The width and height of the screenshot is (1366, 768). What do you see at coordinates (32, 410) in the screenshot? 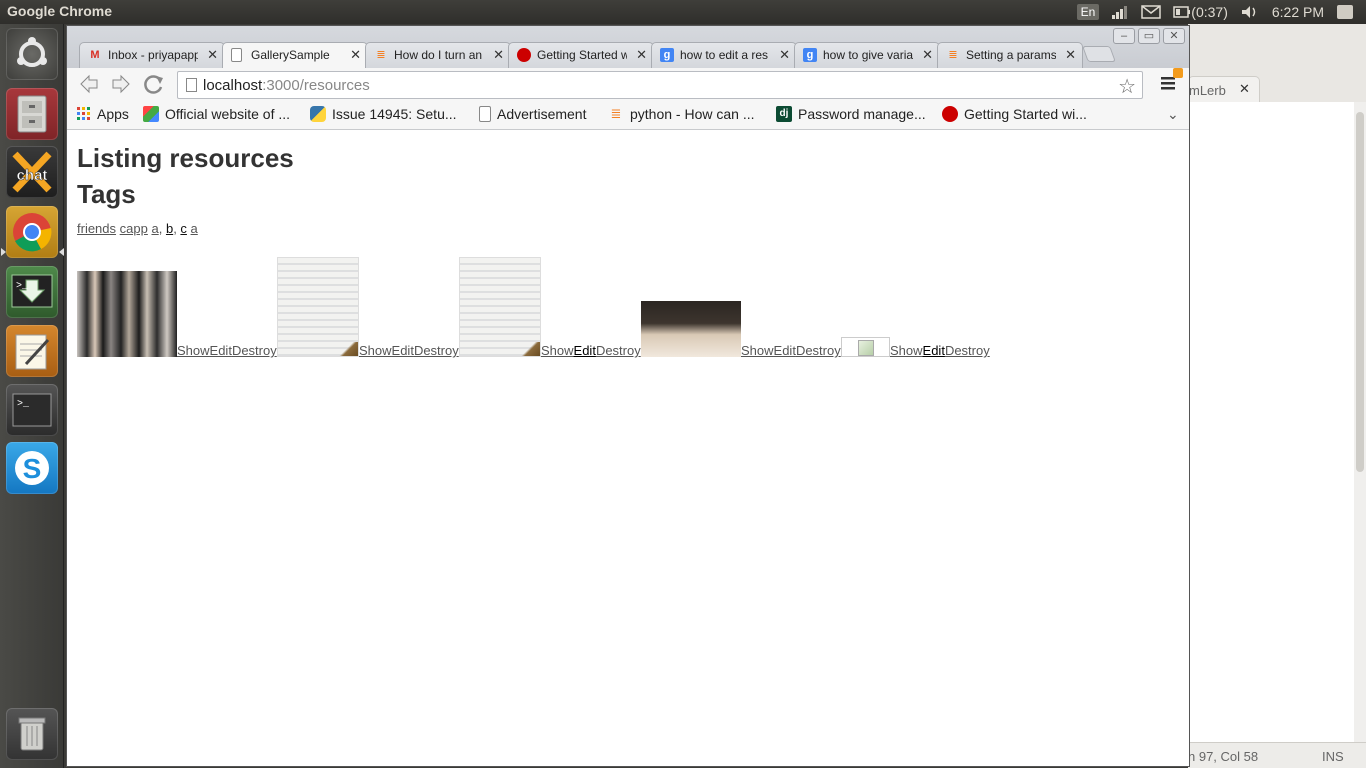
I see `terminal-launcher: >_` at bounding box center [32, 410].